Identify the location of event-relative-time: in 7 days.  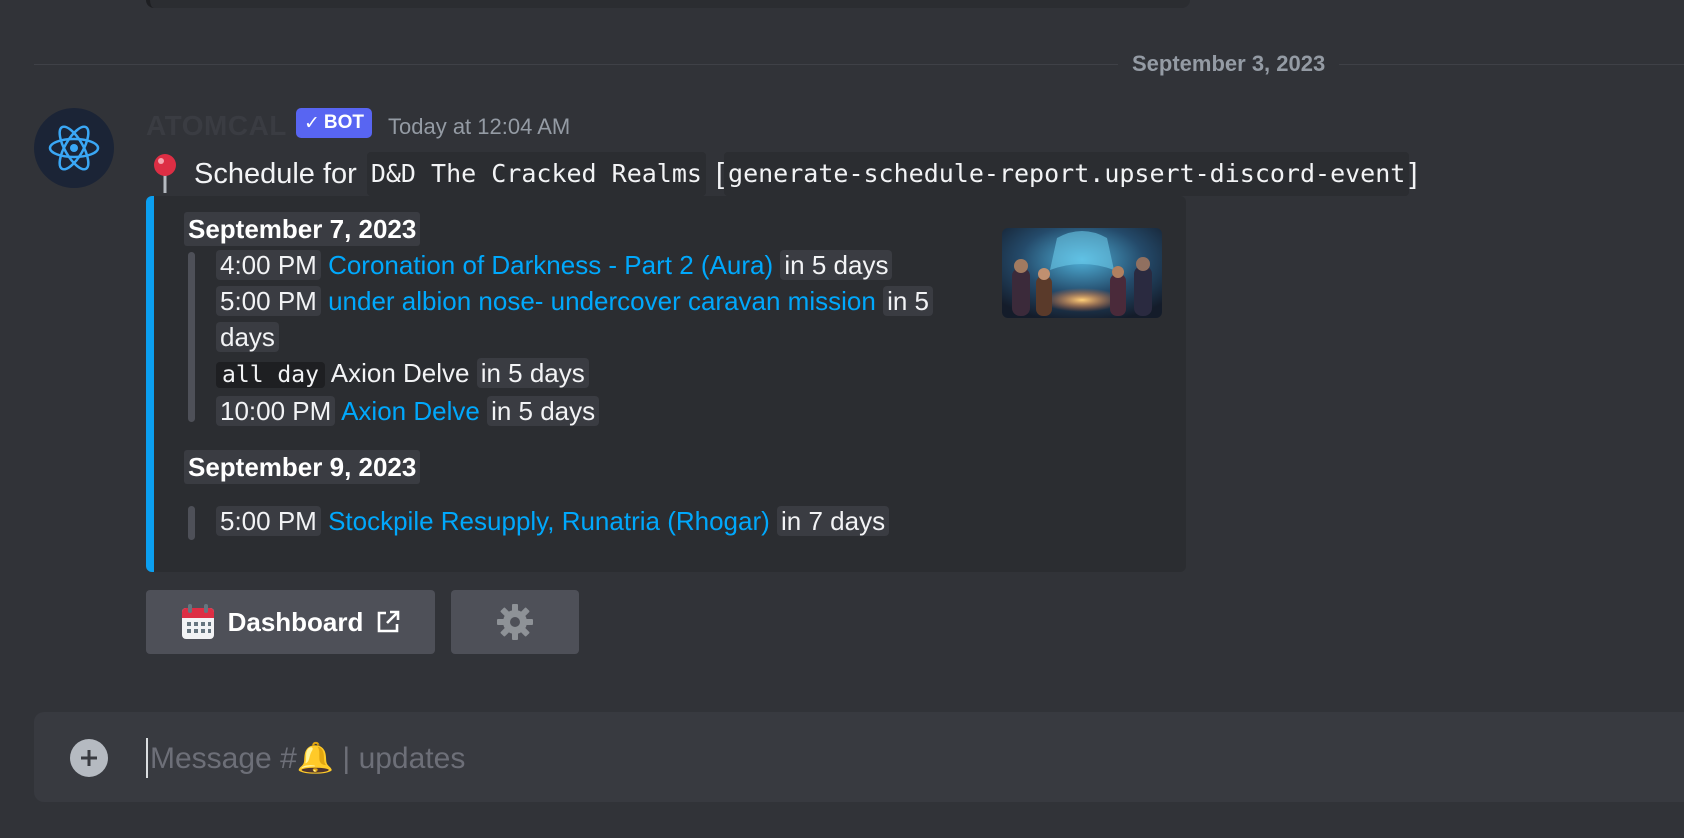
(833, 521).